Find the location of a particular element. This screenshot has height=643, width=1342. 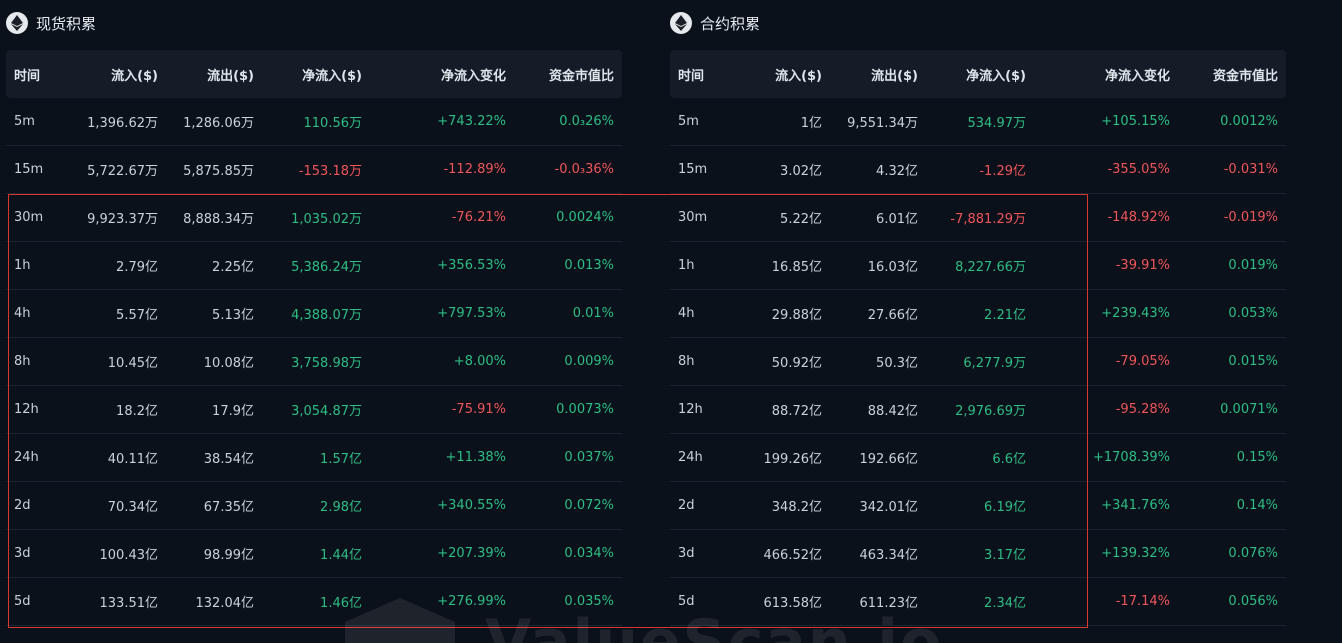

cell-net-inflow: 3.17亿 is located at coordinates (1005, 555).